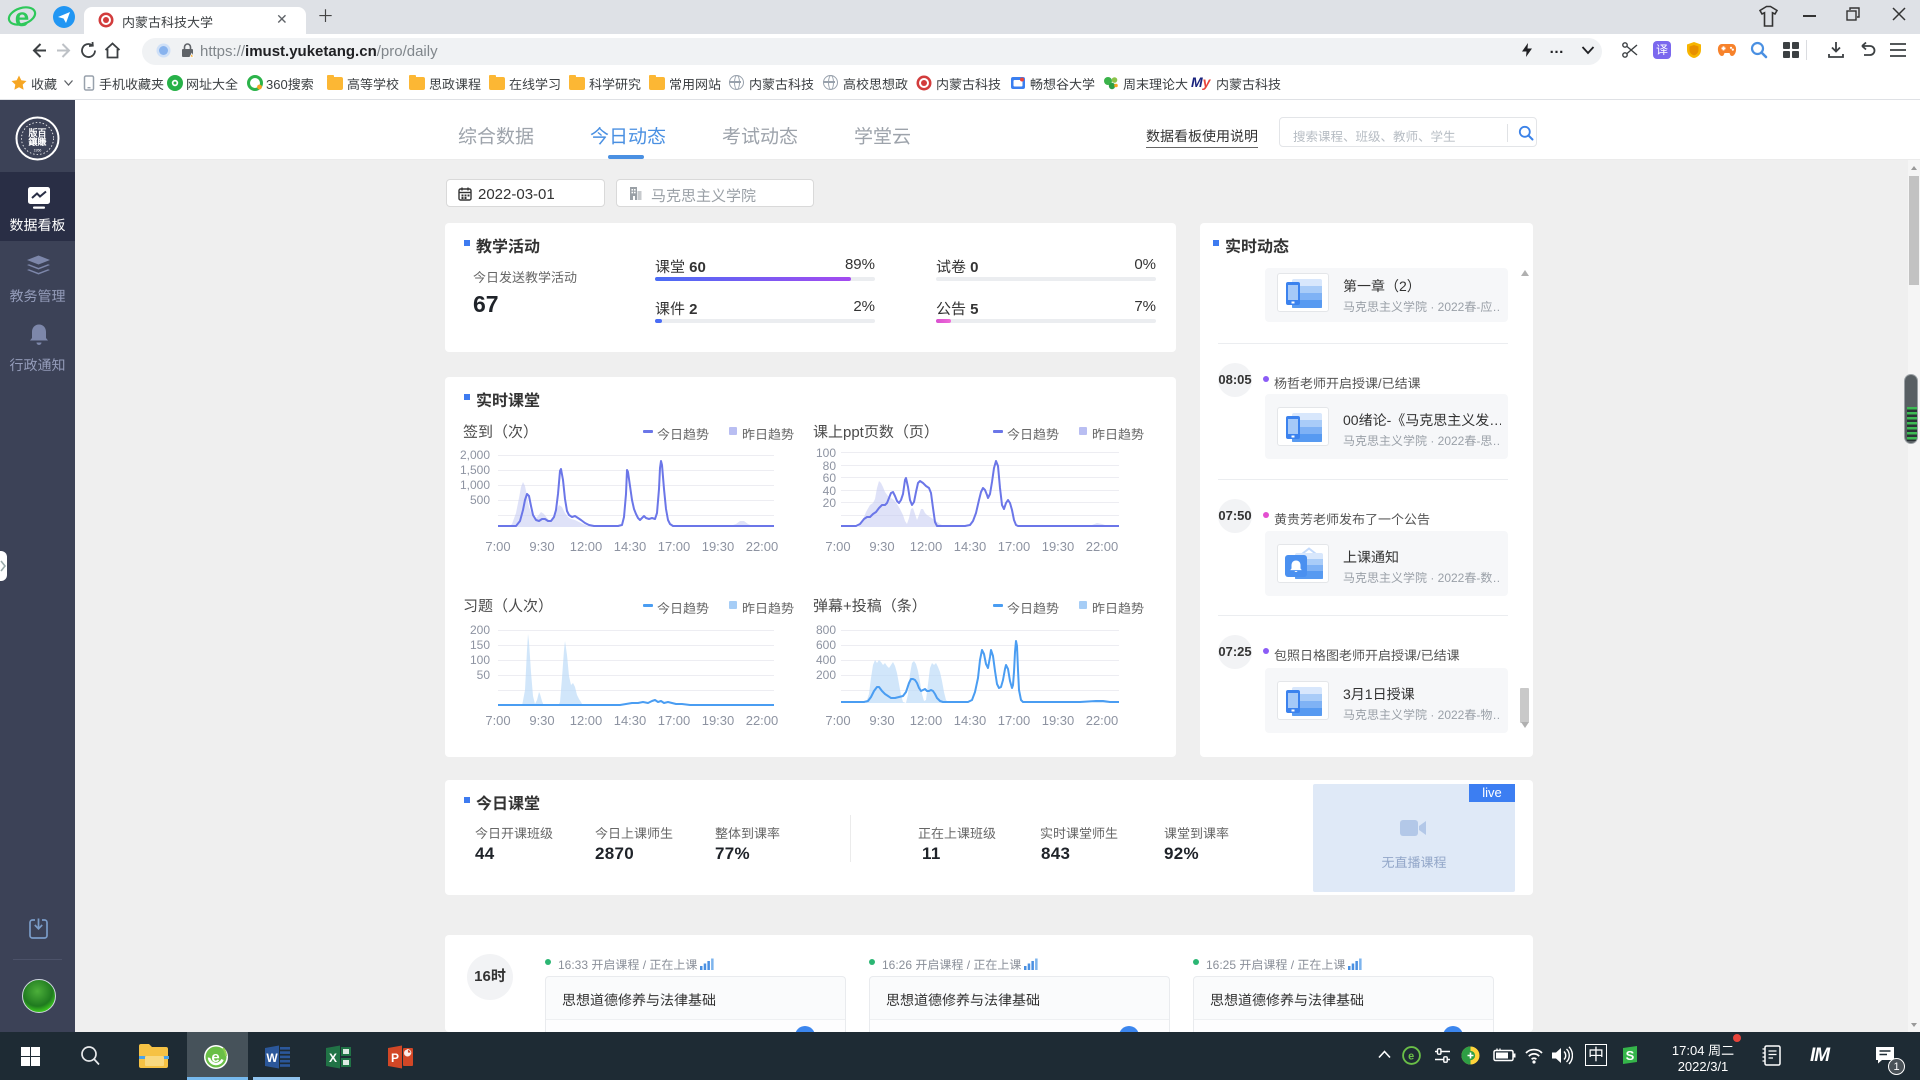 This screenshot has height=1080, width=1920. What do you see at coordinates (272, 1058) in the screenshot?
I see `svg-text: W` at bounding box center [272, 1058].